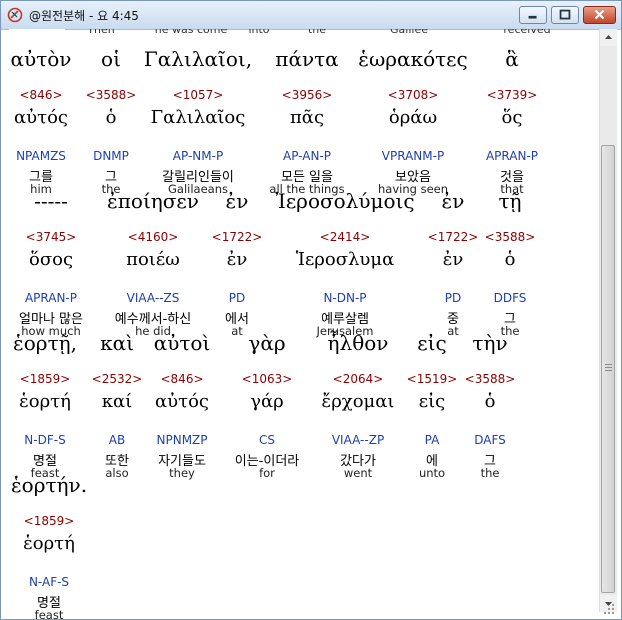 The height and width of the screenshot is (620, 622). I want to click on partial-gloss: Galilee, so click(409, 32).